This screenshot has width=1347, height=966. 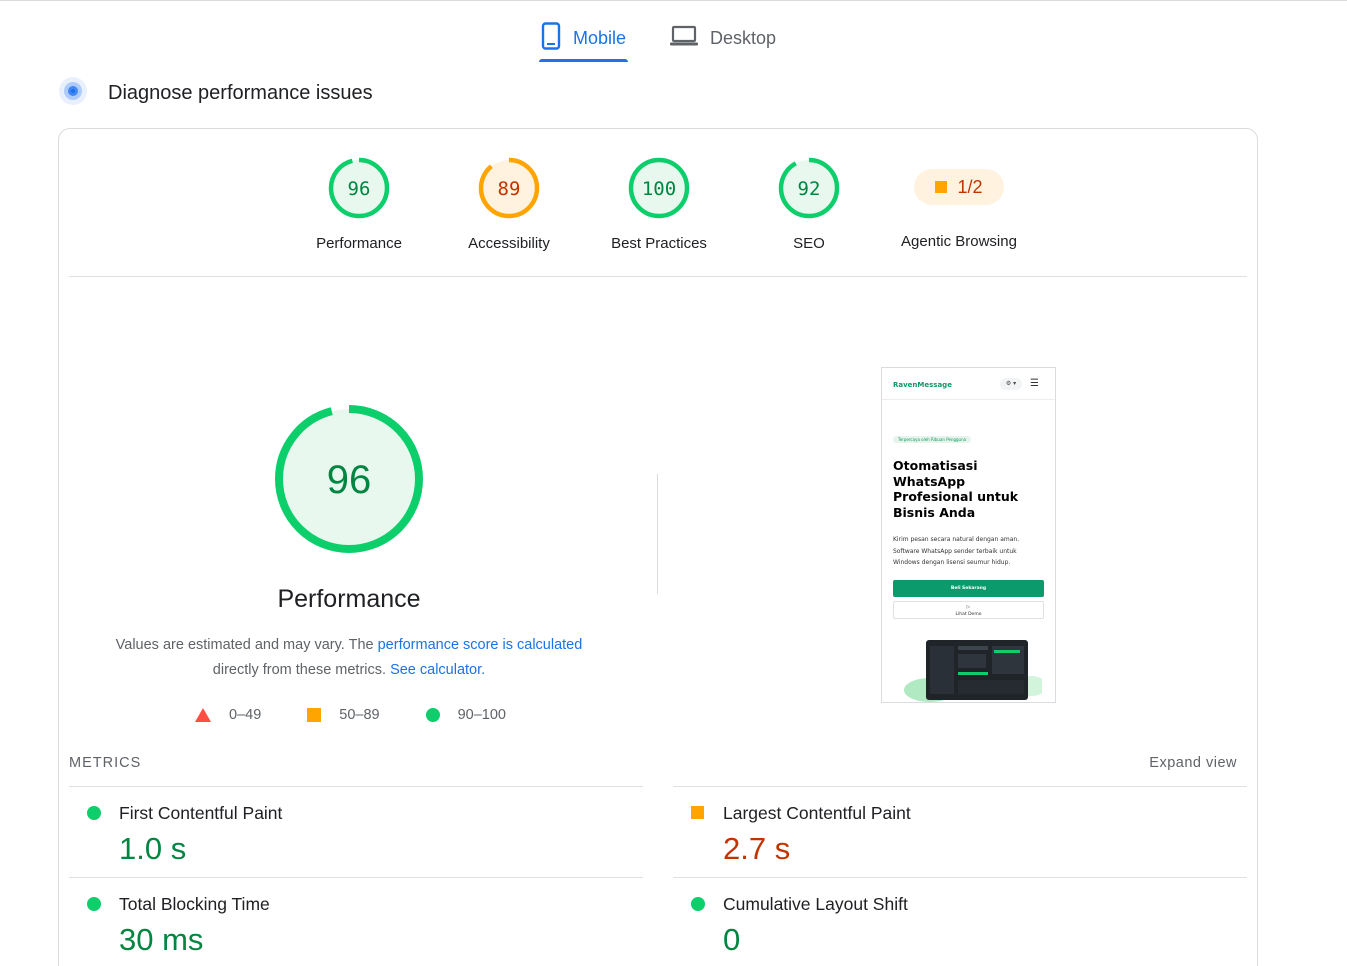 I want to click on metric-tbt: Total Blocking Time 30 ms, so click(x=354, y=922).